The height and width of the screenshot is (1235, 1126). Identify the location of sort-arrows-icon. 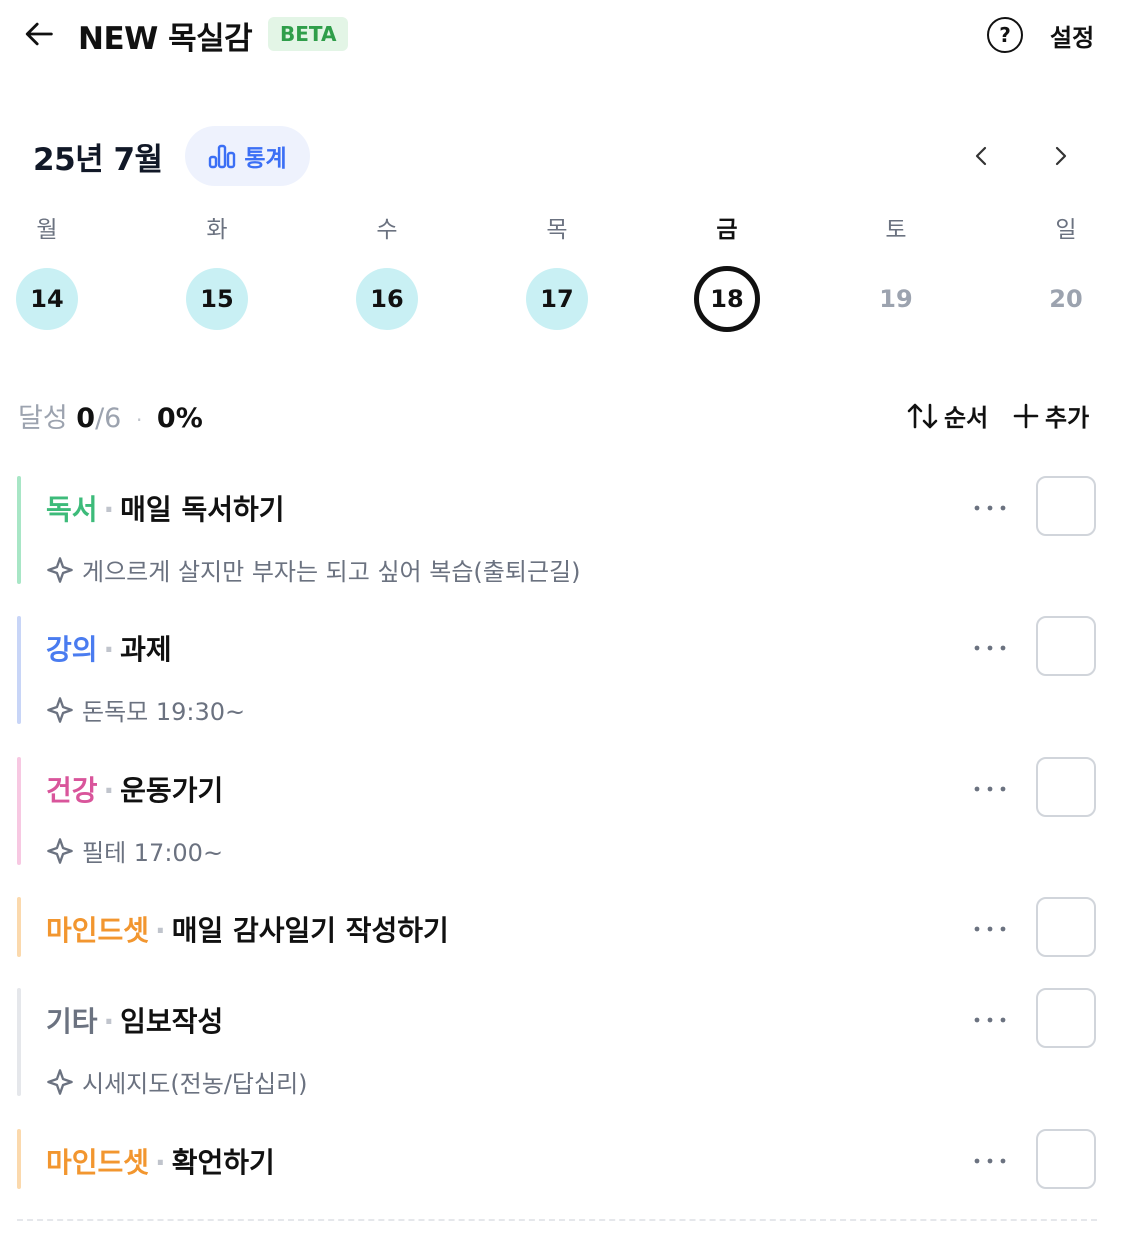
(922, 415).